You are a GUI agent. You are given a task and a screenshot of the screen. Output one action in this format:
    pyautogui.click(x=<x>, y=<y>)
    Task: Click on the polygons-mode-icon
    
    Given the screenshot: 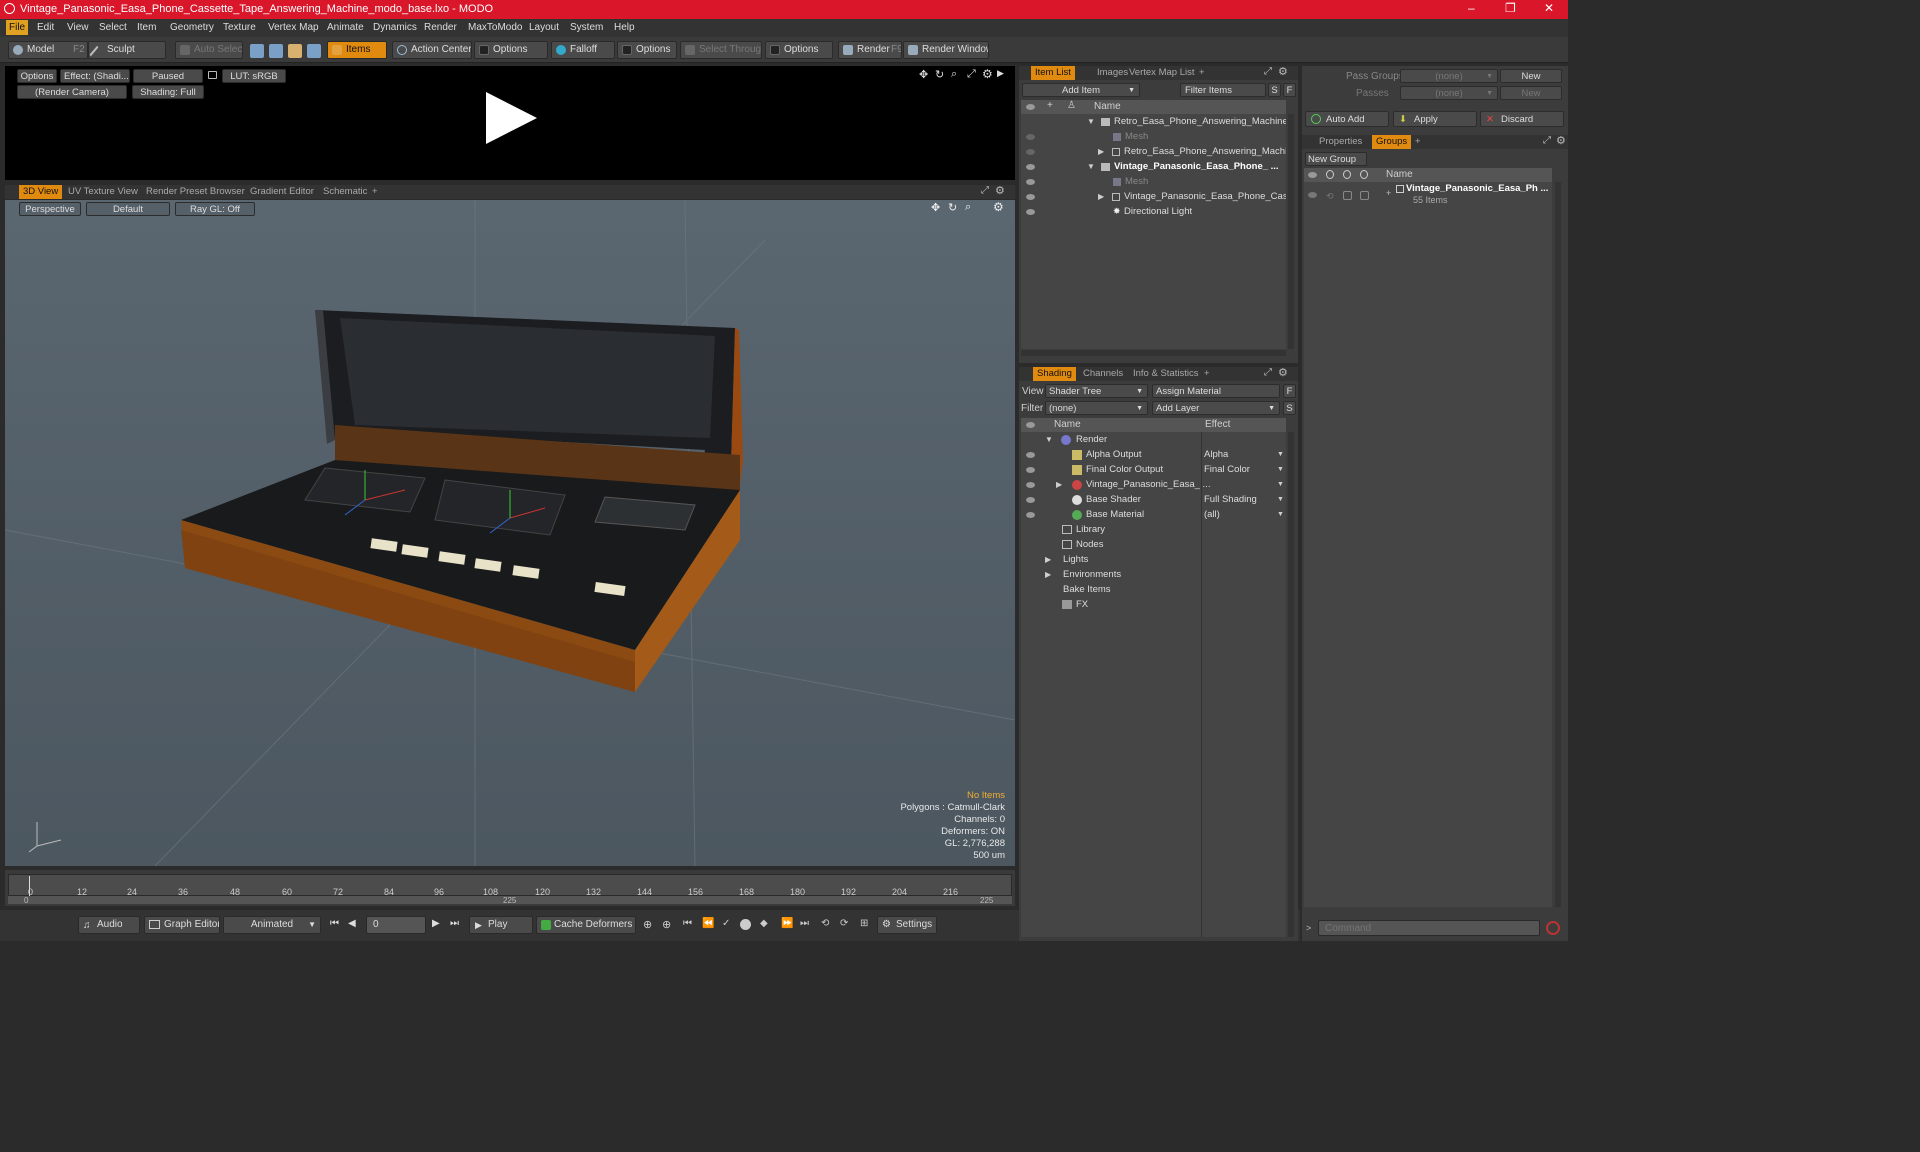 What is the action you would take?
    pyautogui.click(x=295, y=51)
    